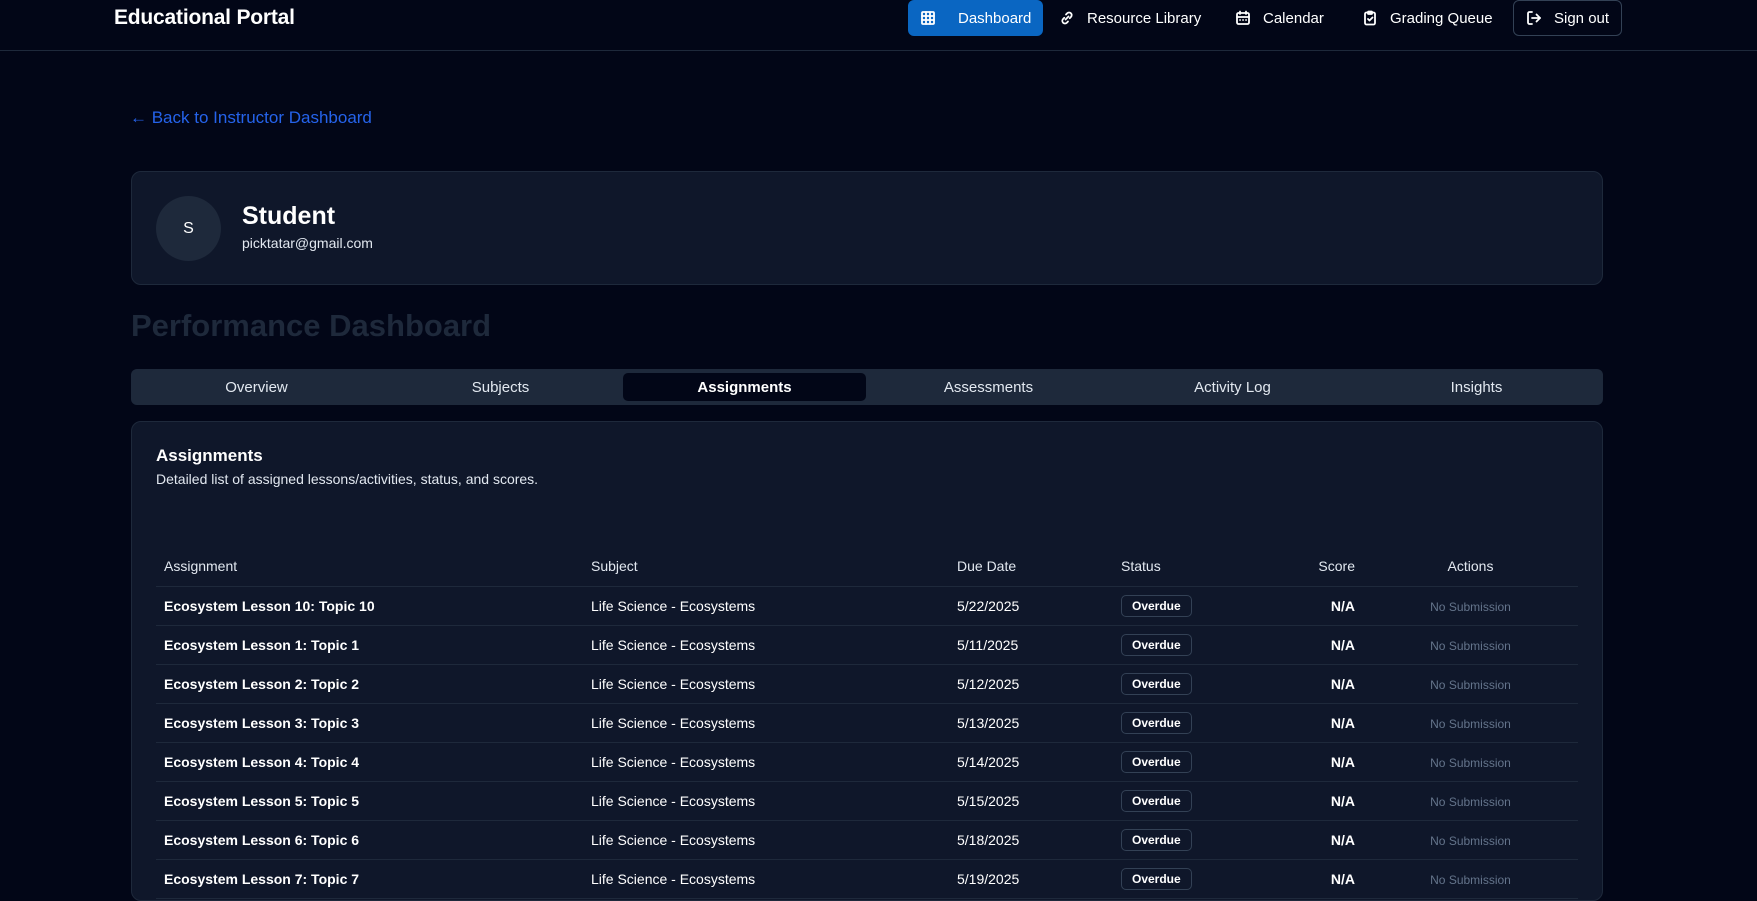  What do you see at coordinates (369, 567) in the screenshot?
I see `column-header-assignment: Assignment` at bounding box center [369, 567].